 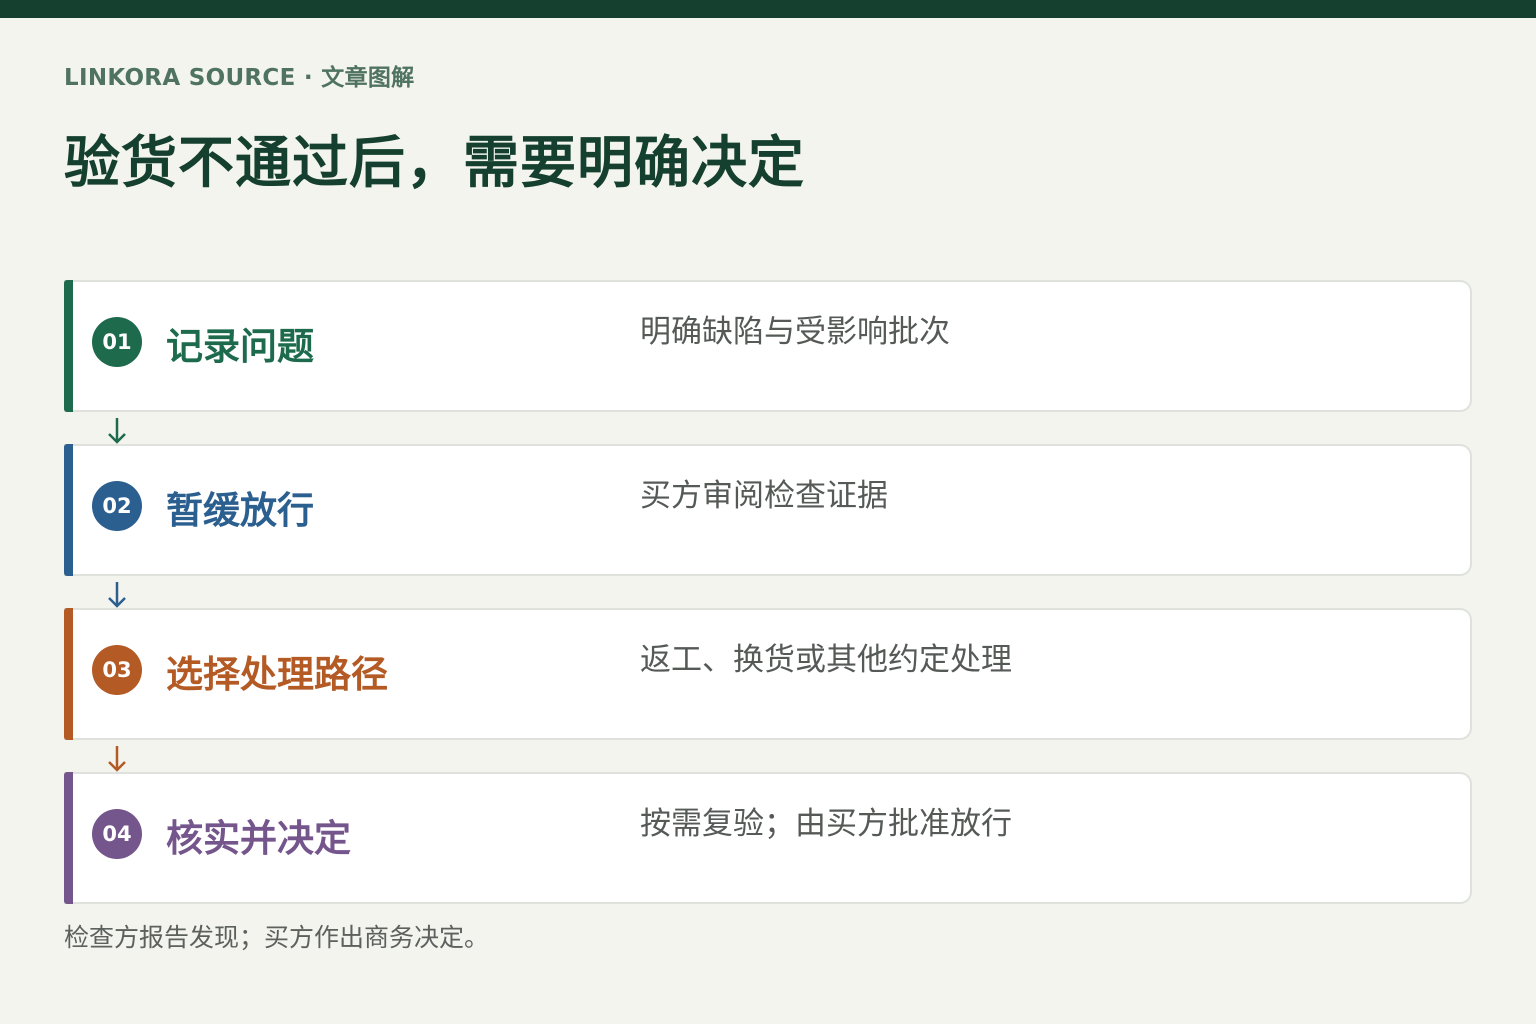 What do you see at coordinates (240, 510) in the screenshot?
I see `step-title: 暂缓放行` at bounding box center [240, 510].